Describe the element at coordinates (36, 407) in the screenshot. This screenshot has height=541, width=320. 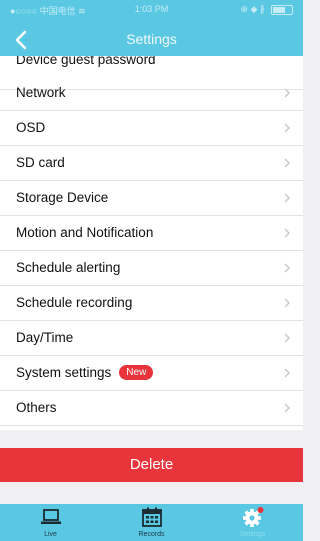
I see `settings-item-label: Others` at that location.